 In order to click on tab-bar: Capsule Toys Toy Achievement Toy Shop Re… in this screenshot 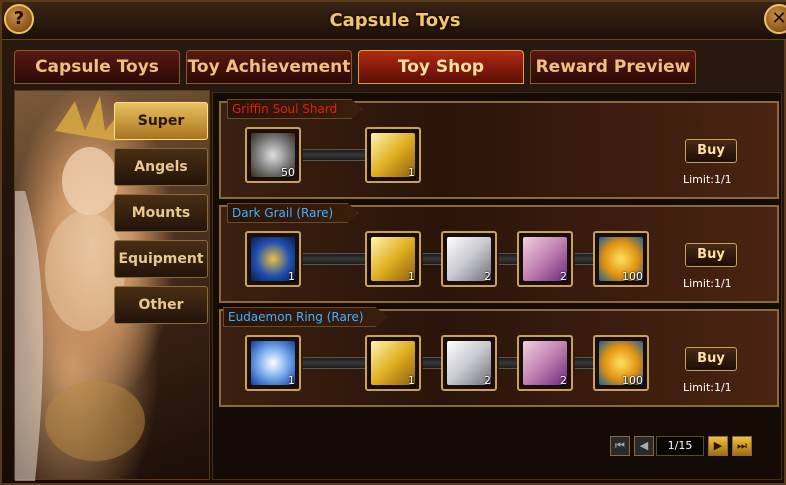, I will do `click(364, 68)`.